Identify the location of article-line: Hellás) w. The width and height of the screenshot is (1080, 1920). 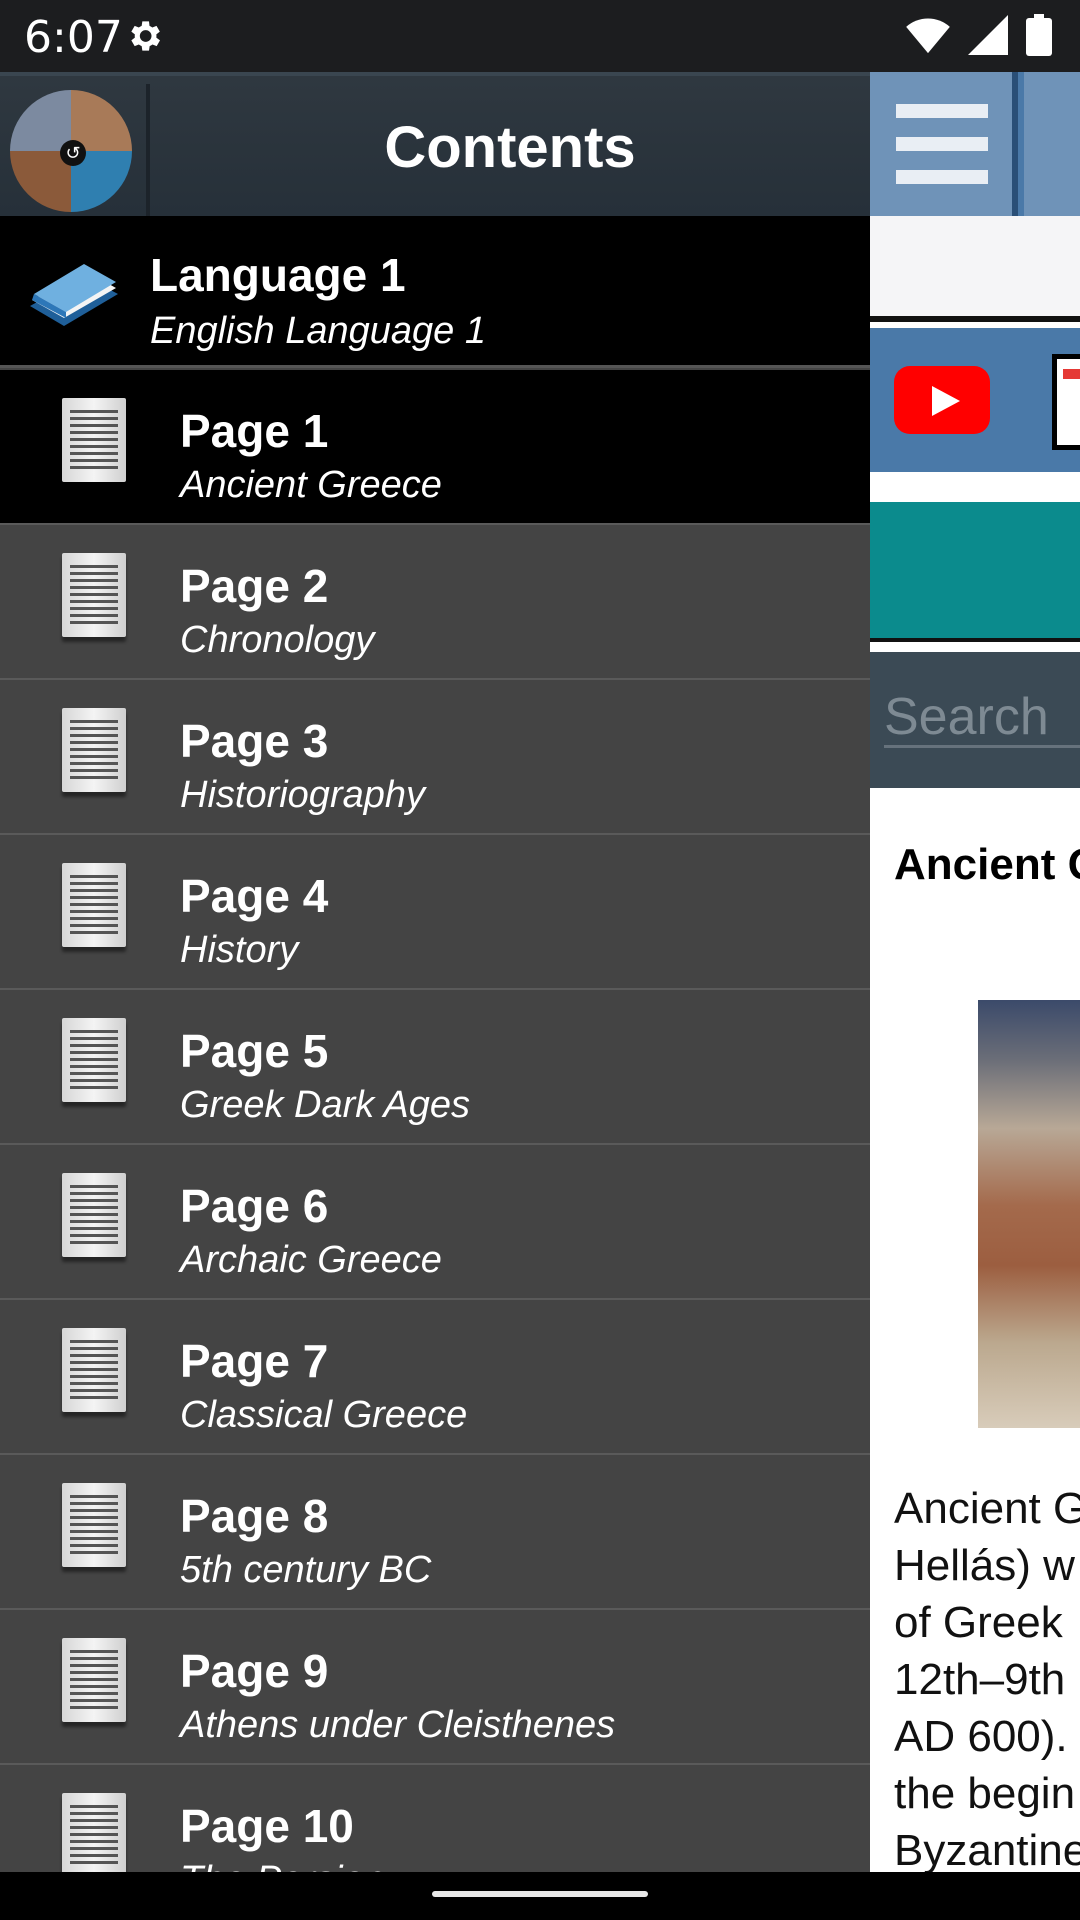
(984, 1565).